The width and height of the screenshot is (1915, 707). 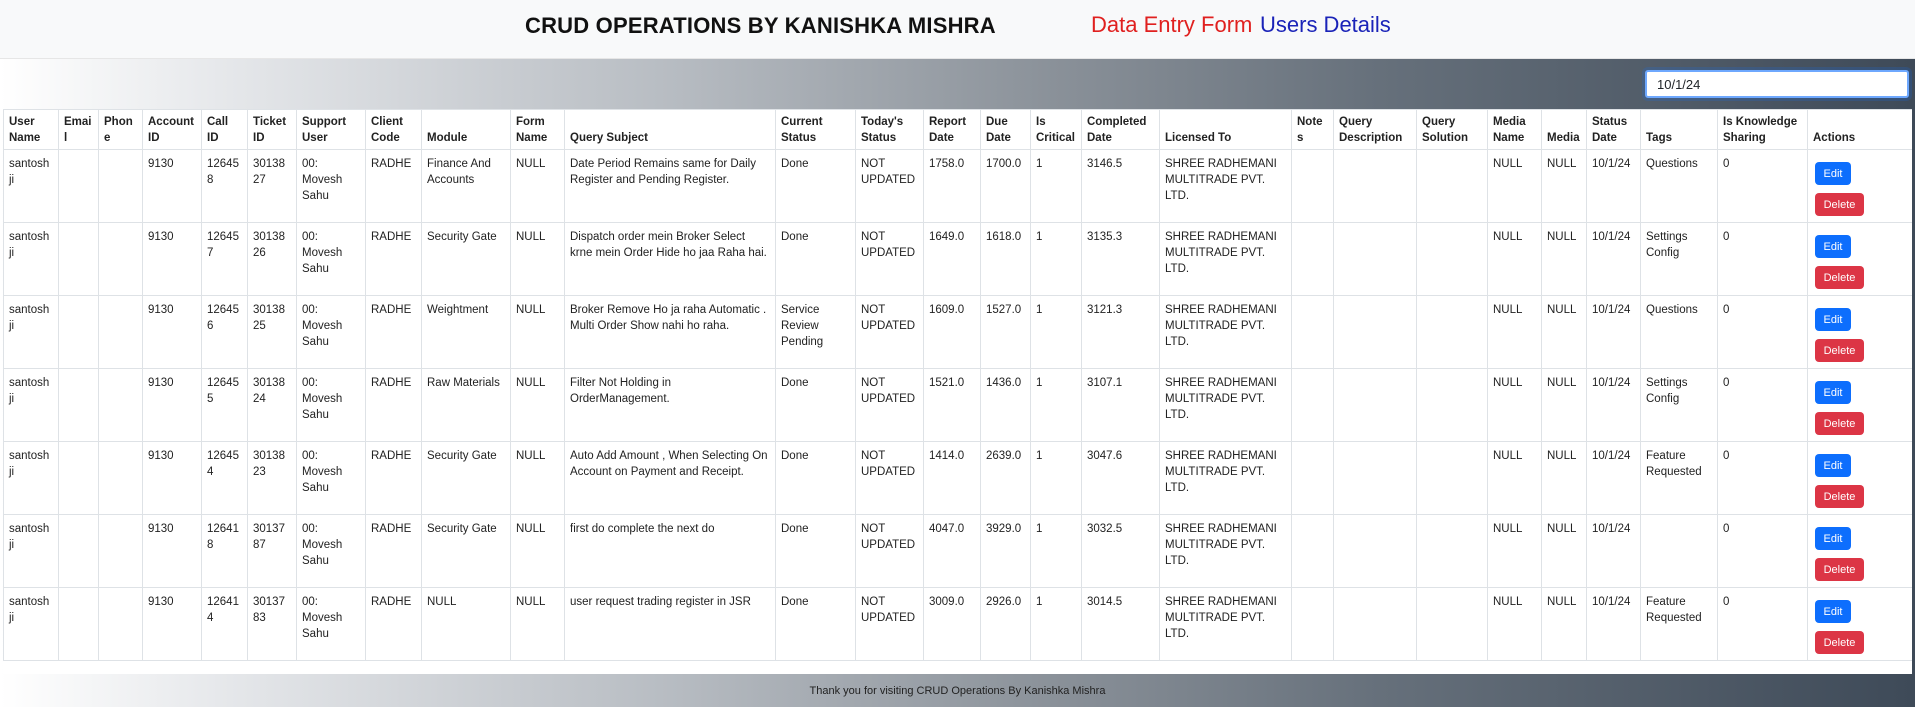 What do you see at coordinates (1777, 84) in the screenshot?
I see `search-input` at bounding box center [1777, 84].